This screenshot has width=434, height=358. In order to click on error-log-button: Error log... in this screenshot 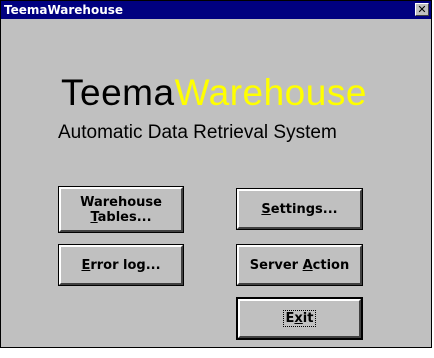, I will do `click(121, 265)`.